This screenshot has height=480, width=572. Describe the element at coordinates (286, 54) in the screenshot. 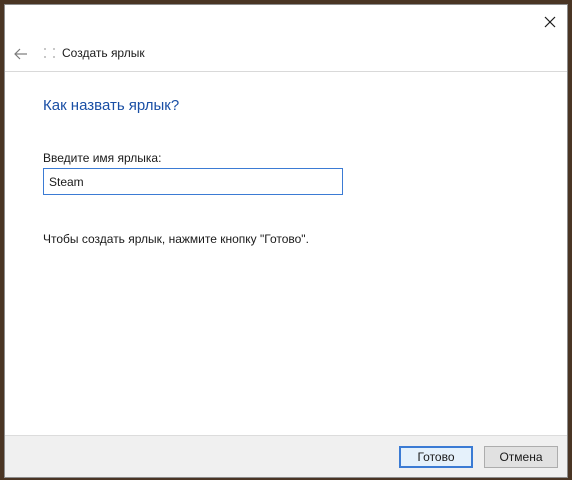

I see `wizard-header: Создать ярлык` at that location.